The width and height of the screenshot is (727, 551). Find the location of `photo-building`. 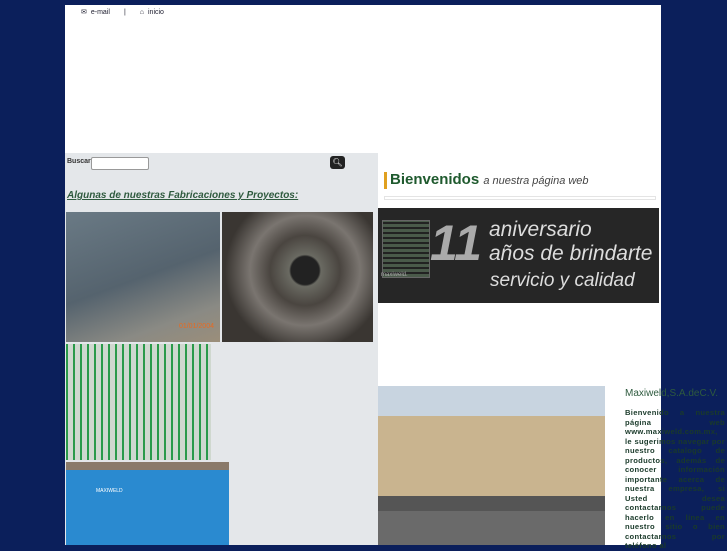

photo-building is located at coordinates (491, 465).